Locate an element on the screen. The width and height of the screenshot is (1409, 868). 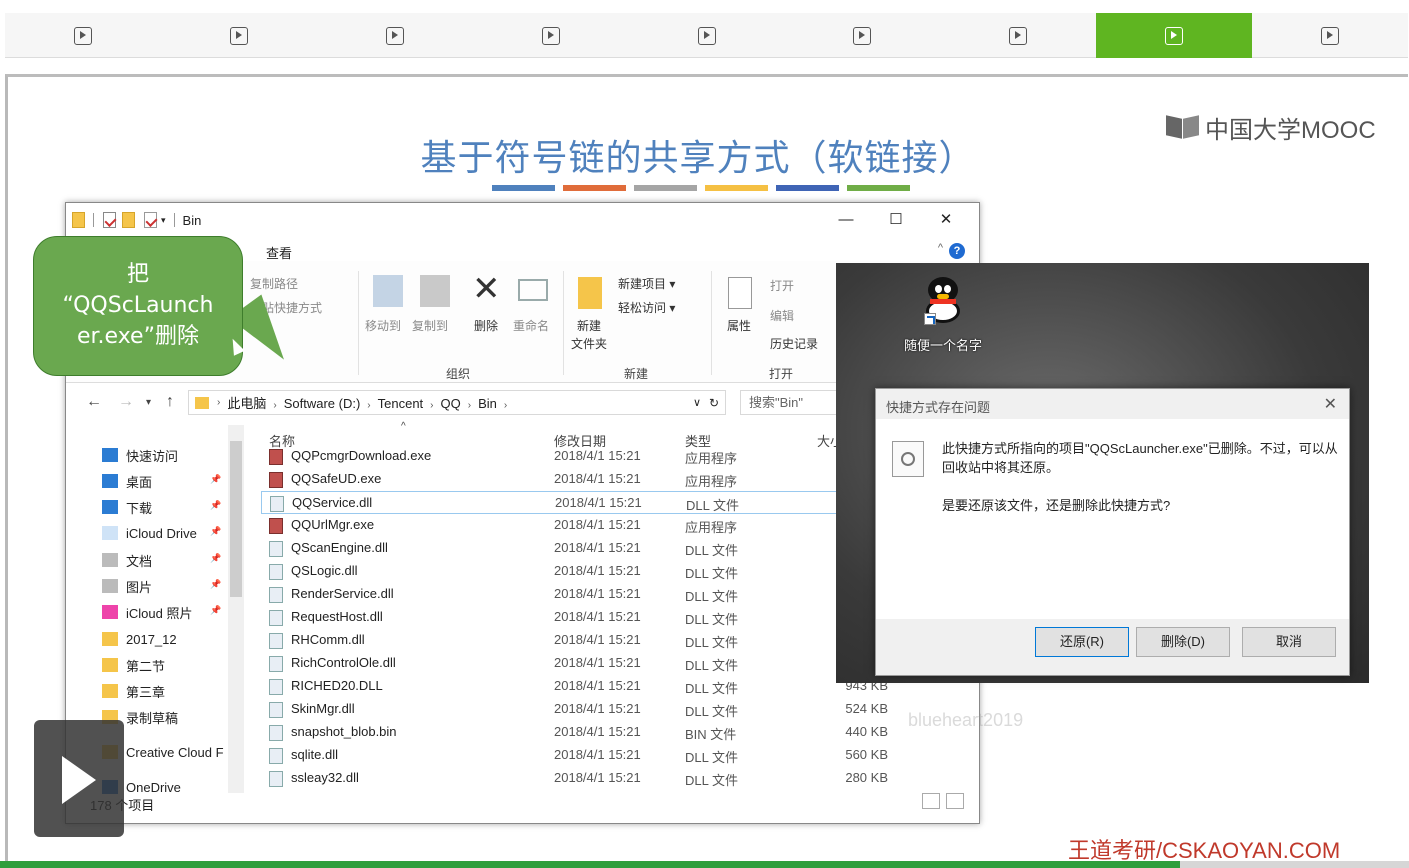
breadcrumb-item: Bin is located at coordinates (487, 403).